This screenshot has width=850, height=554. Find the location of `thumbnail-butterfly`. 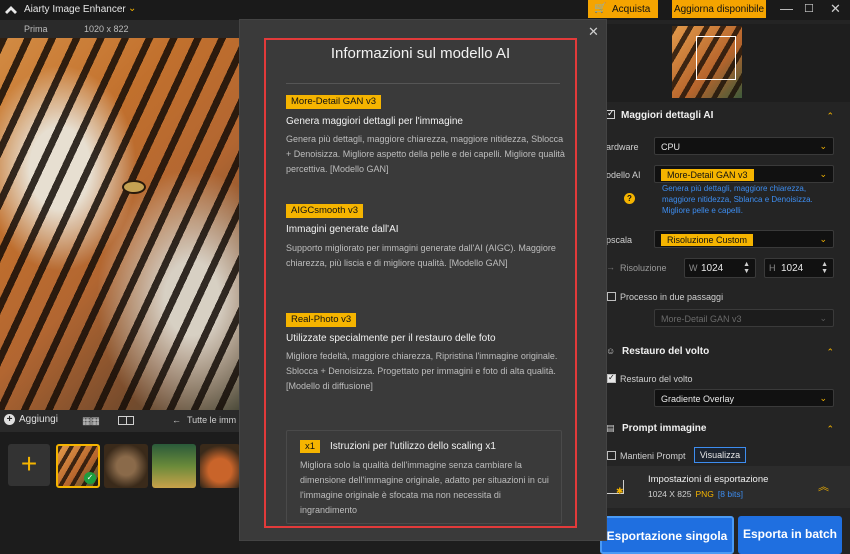

thumbnail-butterfly is located at coordinates (126, 466).